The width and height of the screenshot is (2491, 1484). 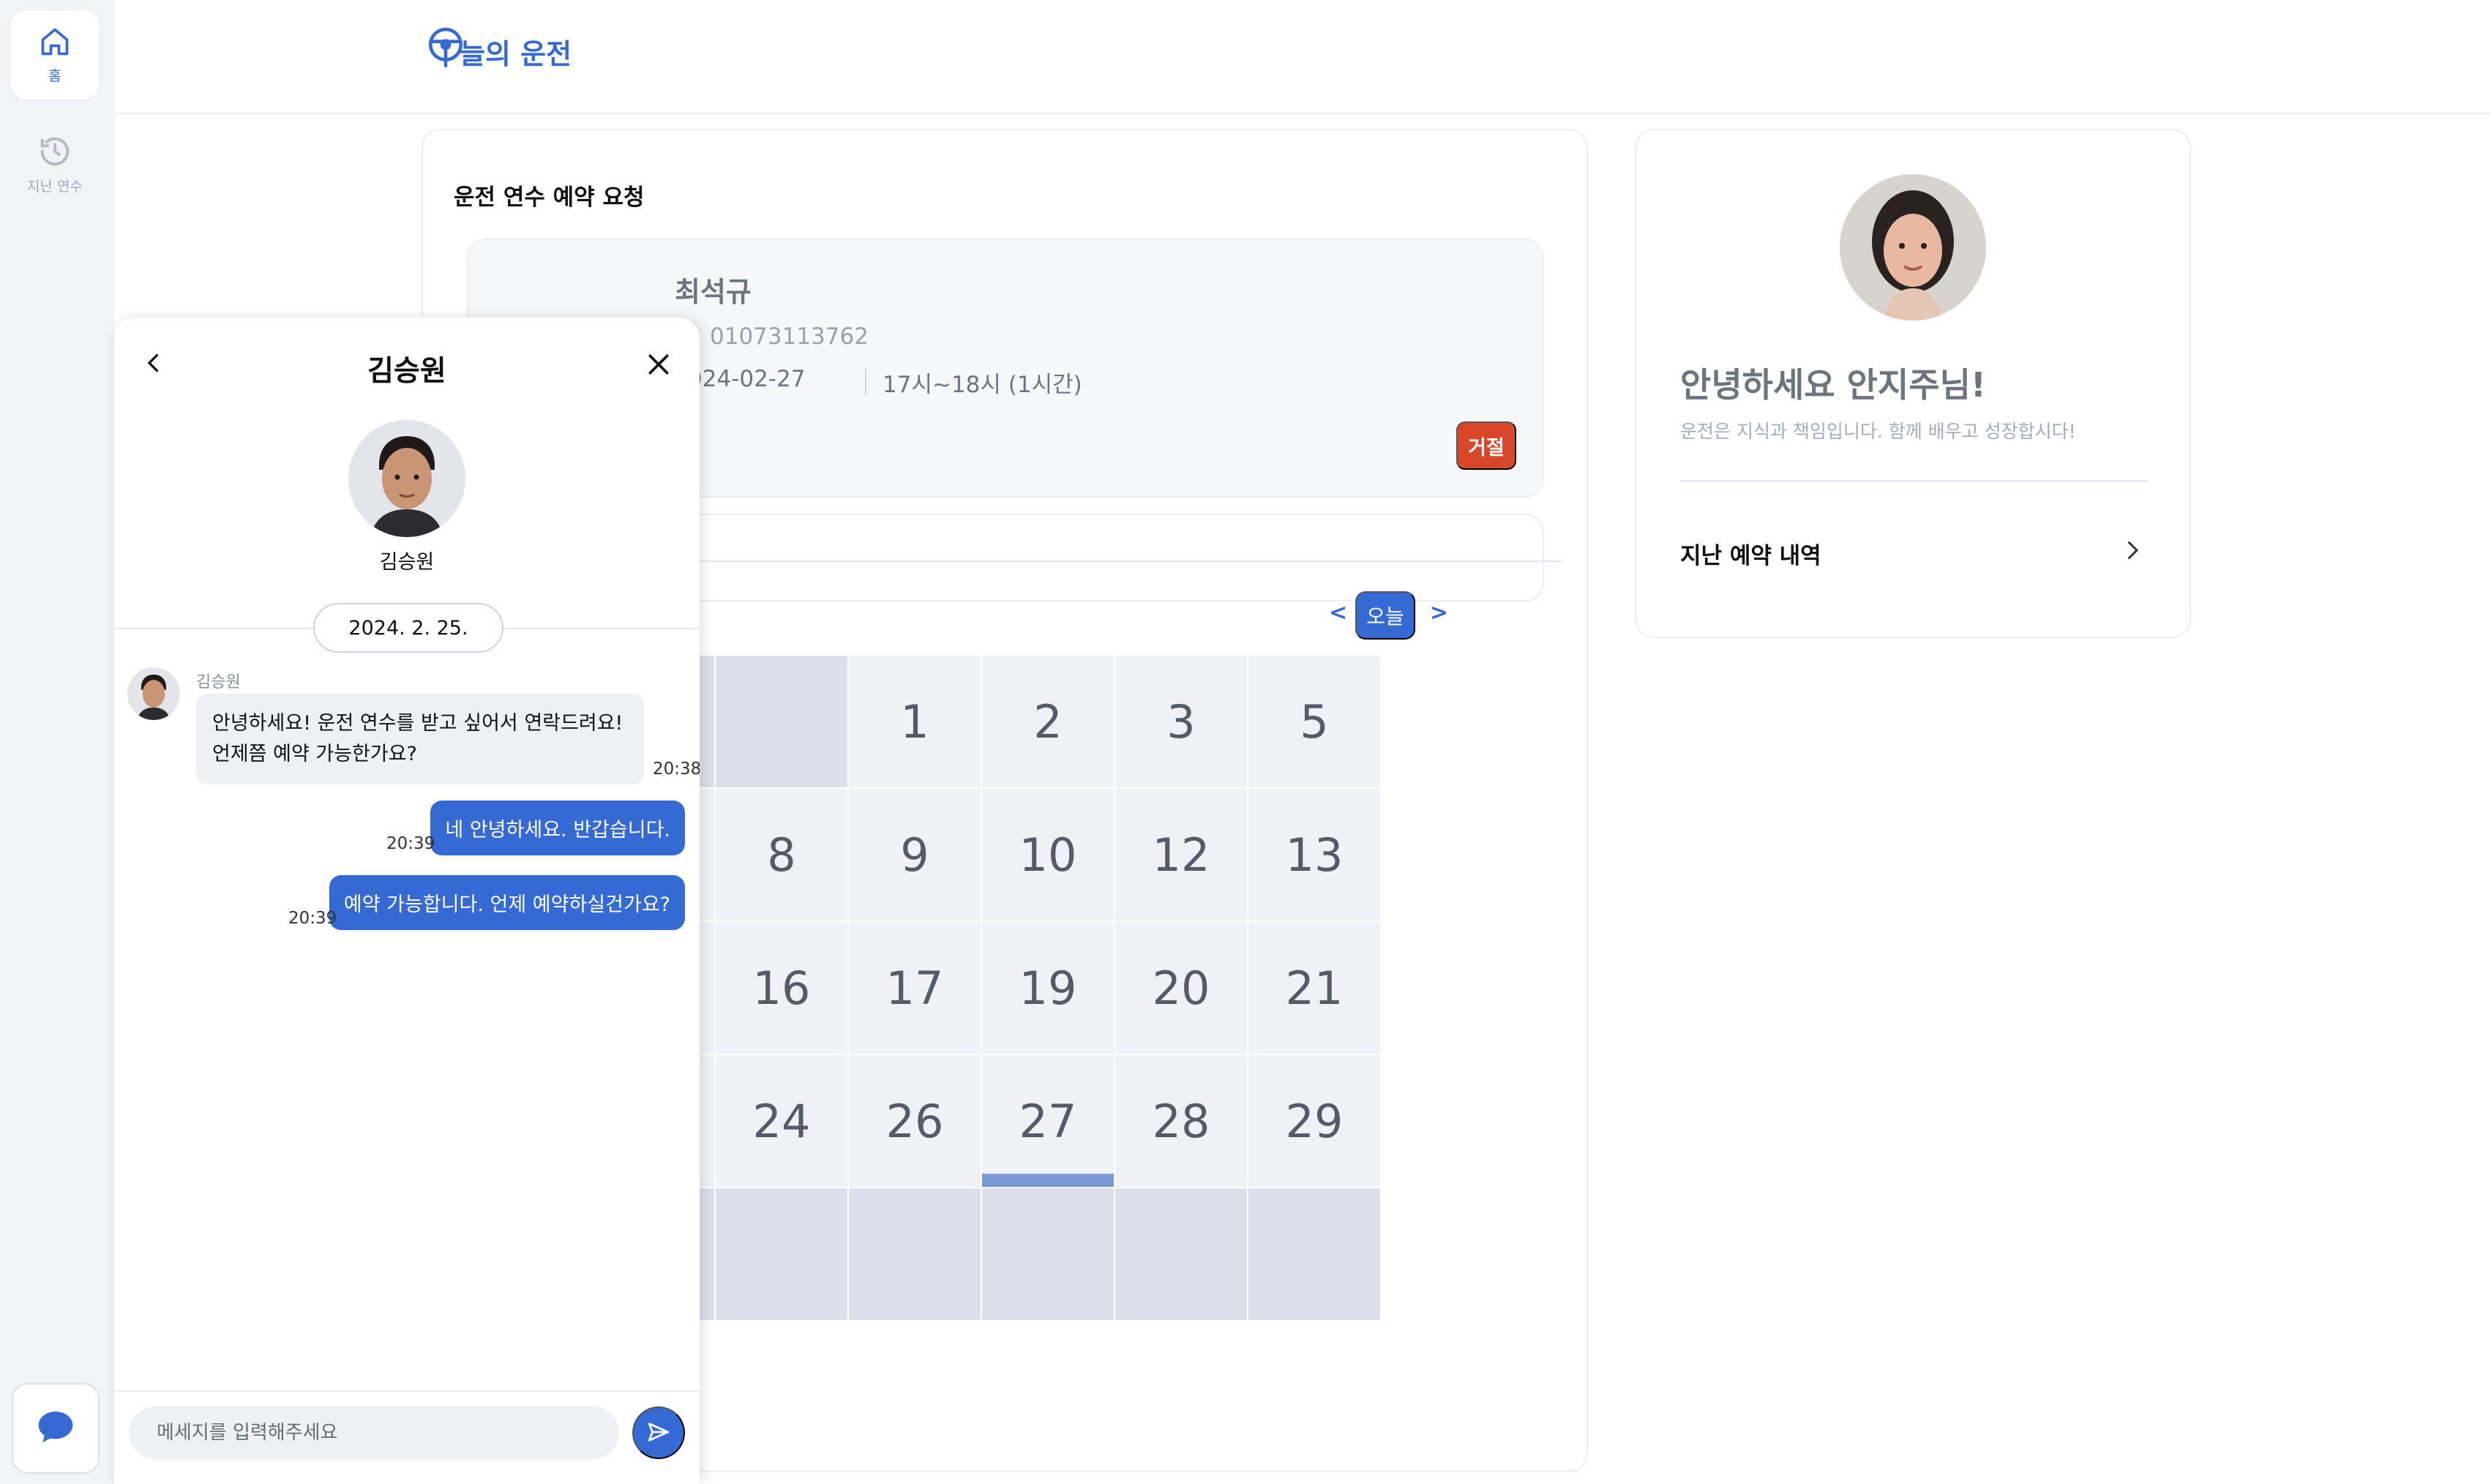 What do you see at coordinates (1486, 445) in the screenshot?
I see `reject-button: 거절` at bounding box center [1486, 445].